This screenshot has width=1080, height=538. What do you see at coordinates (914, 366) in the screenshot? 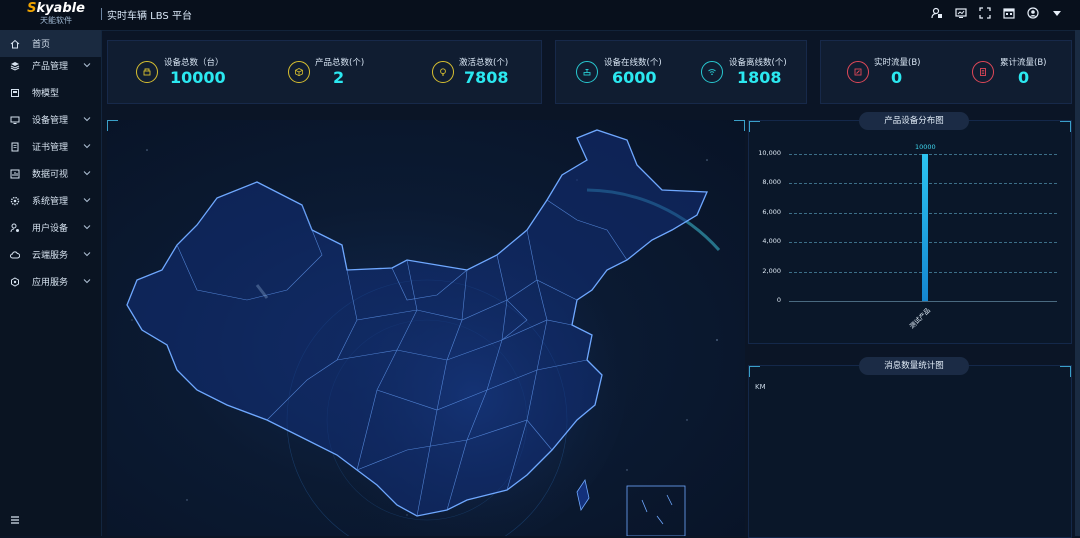
I see `chart-title: 消息数量统计图` at bounding box center [914, 366].